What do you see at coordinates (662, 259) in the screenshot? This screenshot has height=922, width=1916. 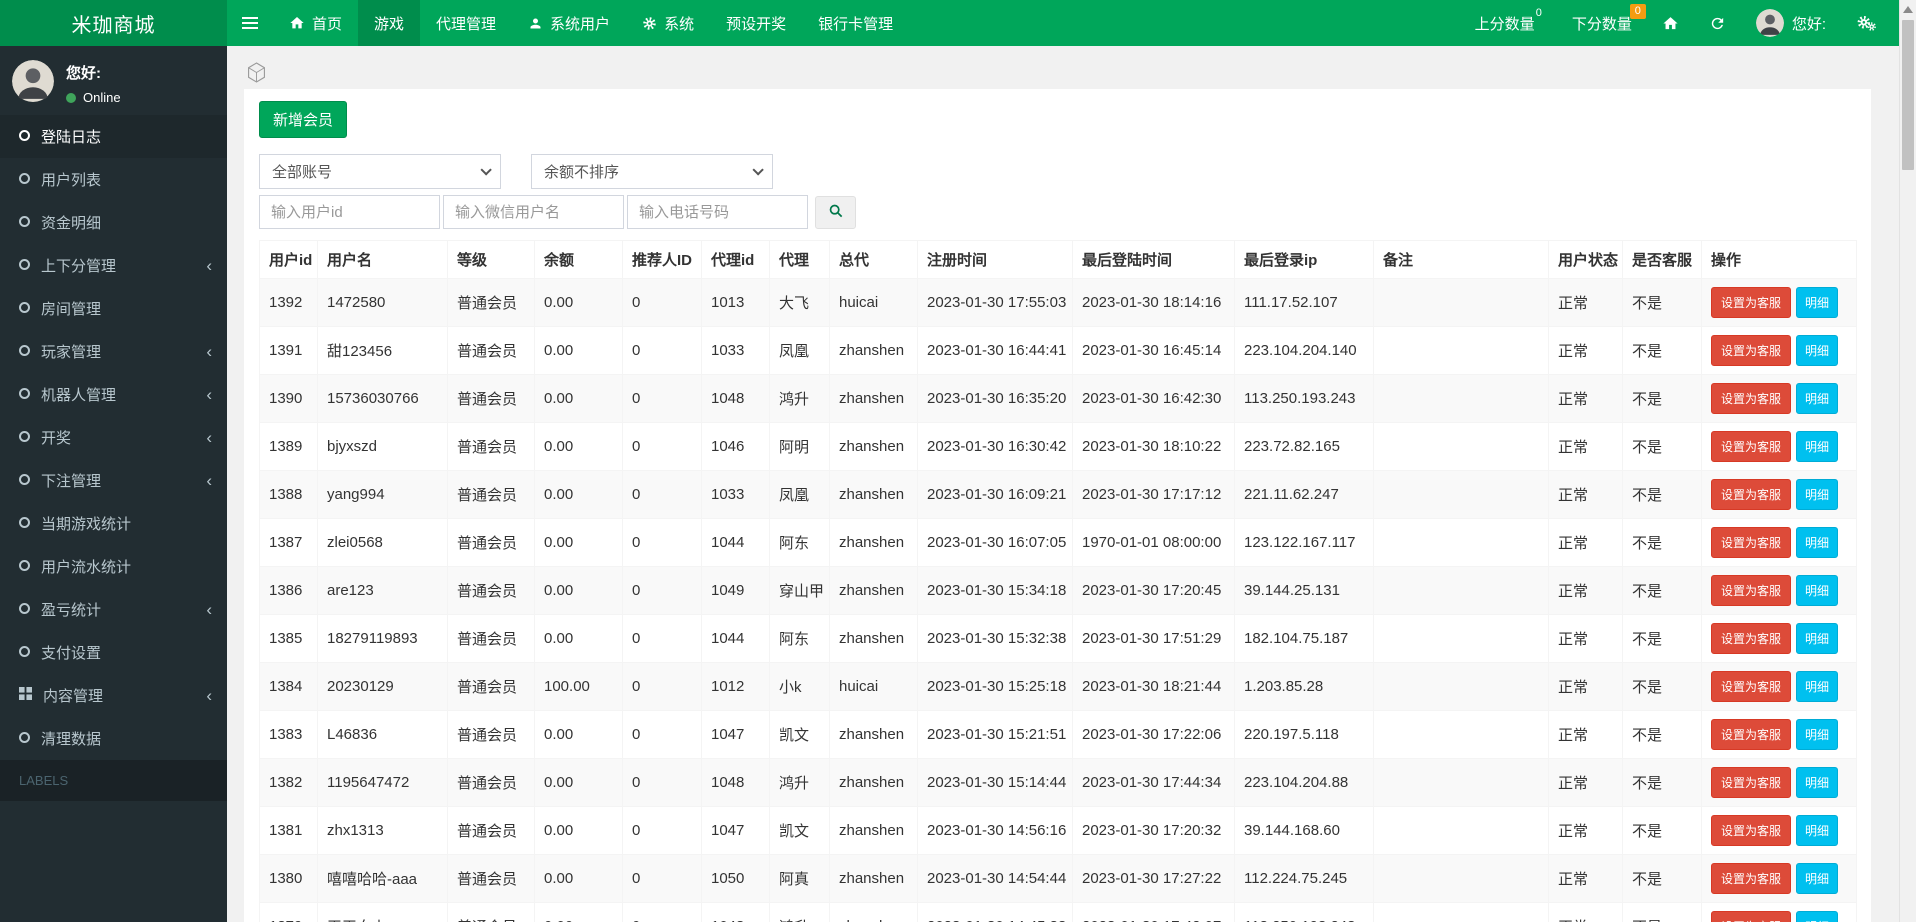 I see `column-header: 推荐人ID` at bounding box center [662, 259].